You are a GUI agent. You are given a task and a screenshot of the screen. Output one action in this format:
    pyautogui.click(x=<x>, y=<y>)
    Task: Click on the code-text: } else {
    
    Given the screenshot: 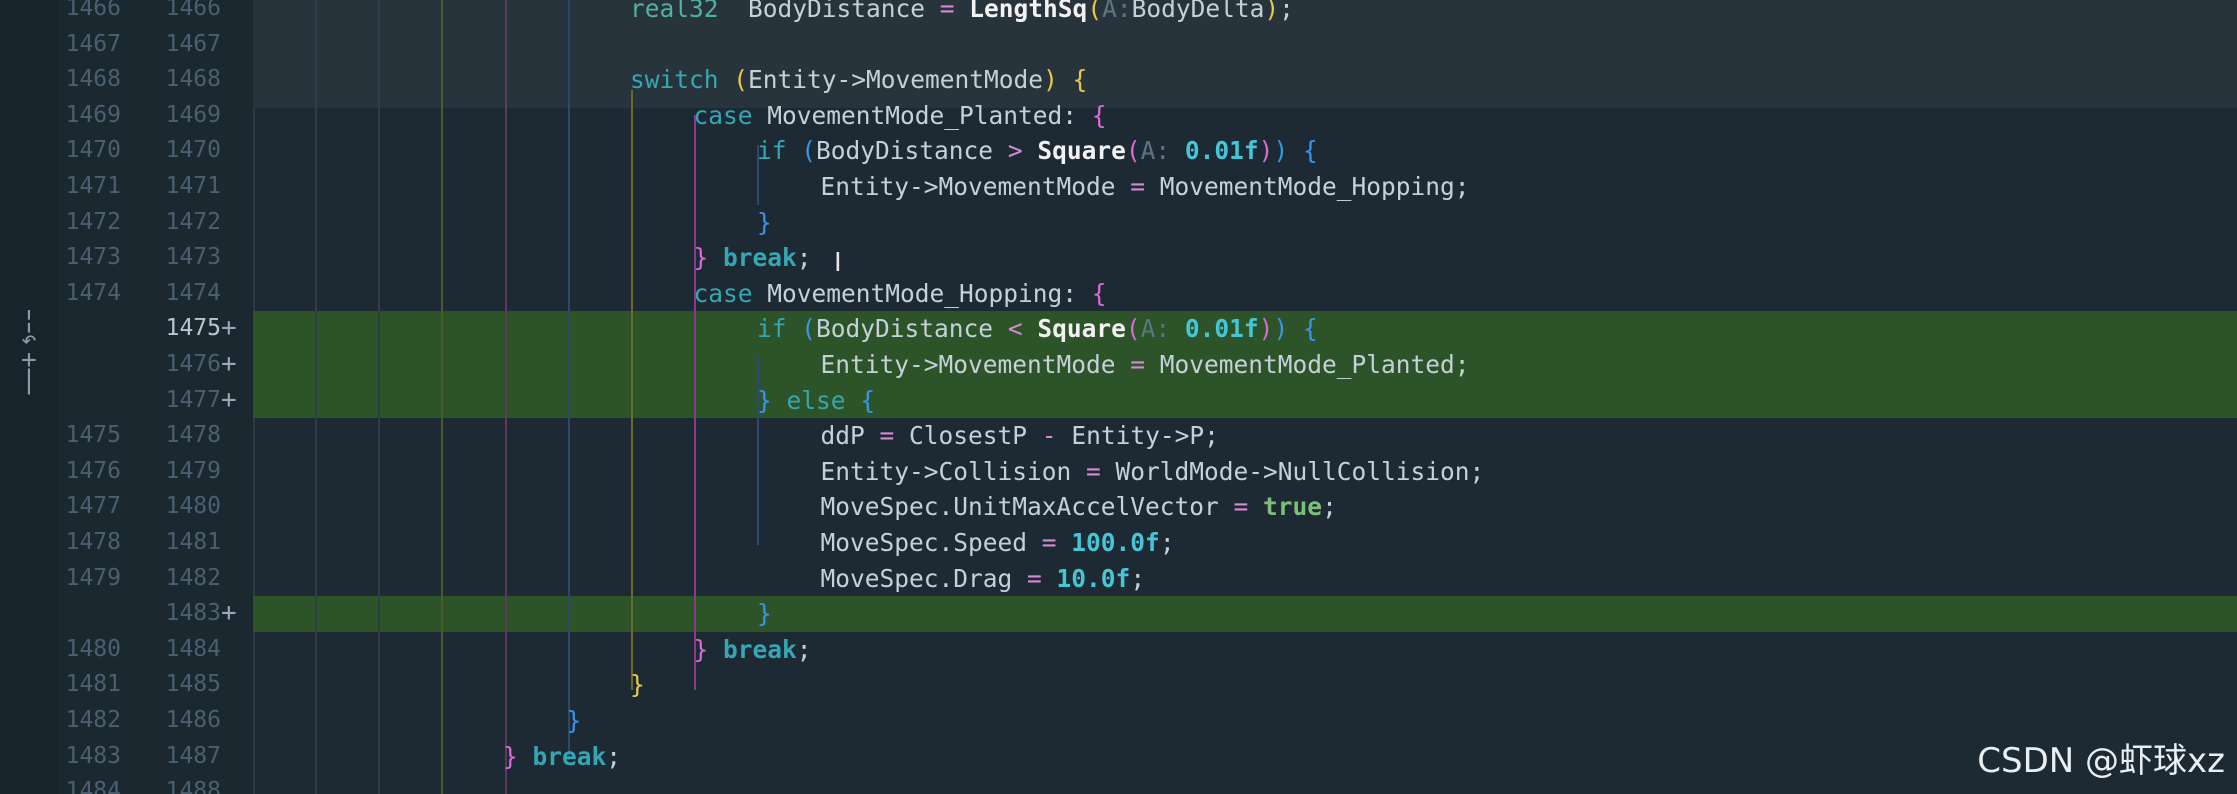 What is the action you would take?
    pyautogui.click(x=816, y=401)
    